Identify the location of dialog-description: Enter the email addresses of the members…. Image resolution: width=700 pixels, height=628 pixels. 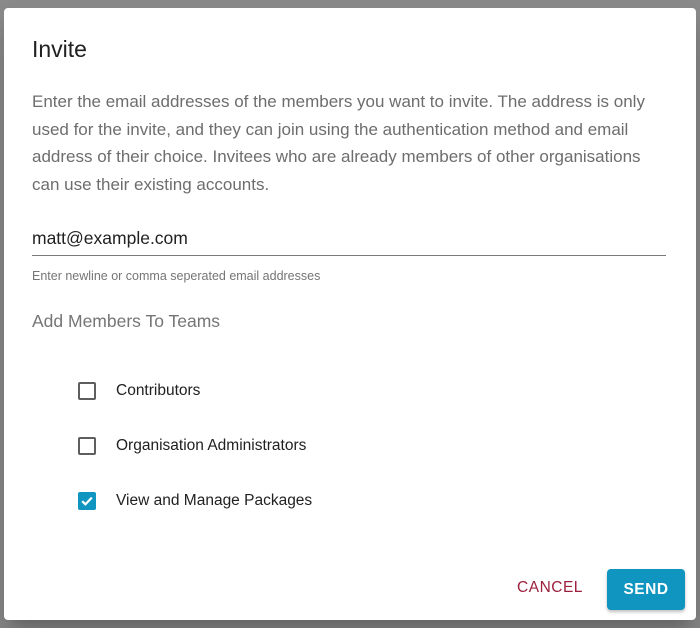
(338, 143).